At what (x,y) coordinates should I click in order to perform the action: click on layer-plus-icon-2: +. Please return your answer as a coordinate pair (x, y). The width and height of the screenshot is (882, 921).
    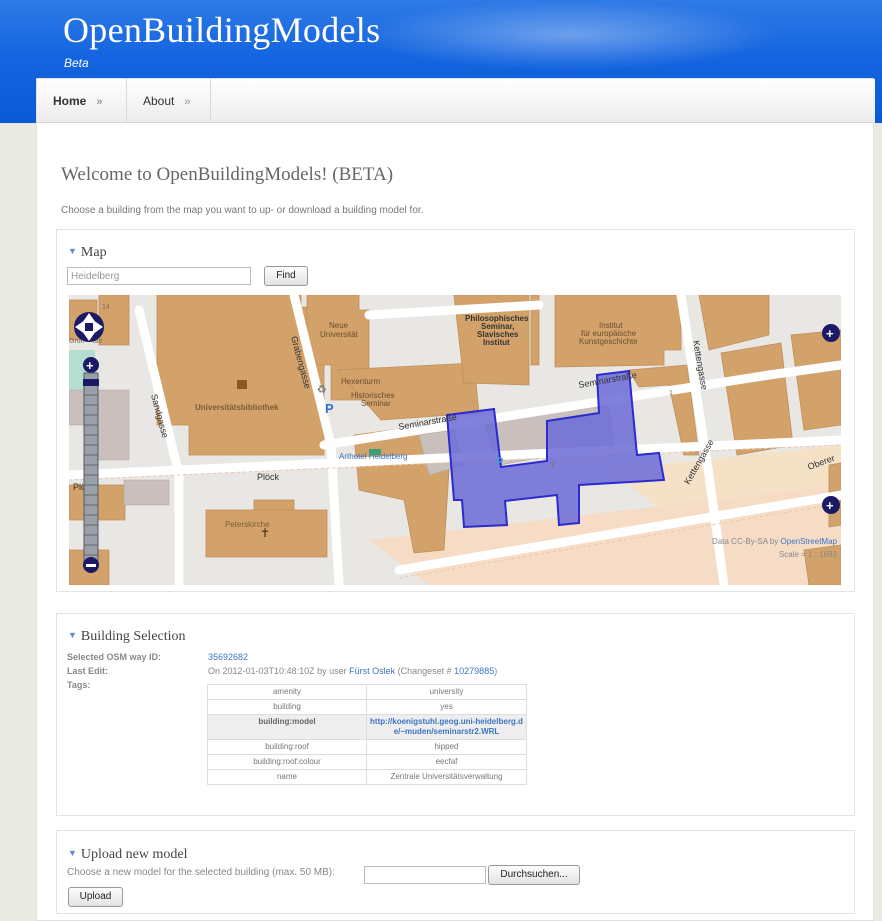
    Looking at the image, I should click on (830, 505).